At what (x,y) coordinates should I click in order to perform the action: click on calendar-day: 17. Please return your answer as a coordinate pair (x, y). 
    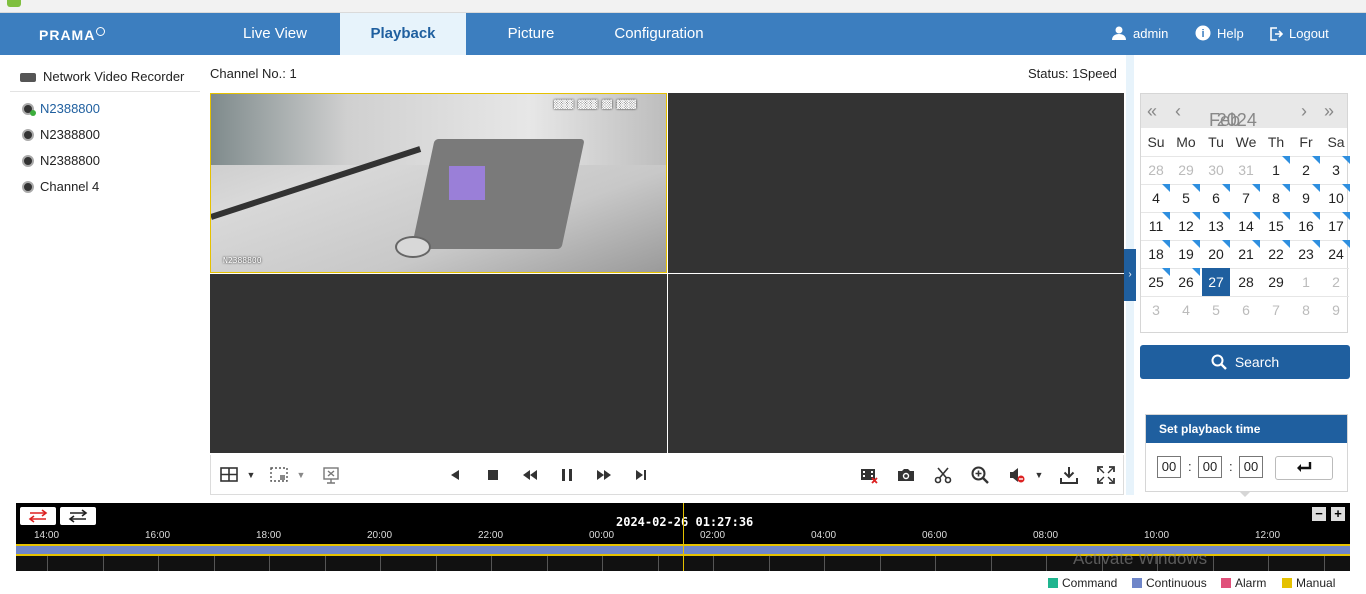
    Looking at the image, I should click on (1336, 226).